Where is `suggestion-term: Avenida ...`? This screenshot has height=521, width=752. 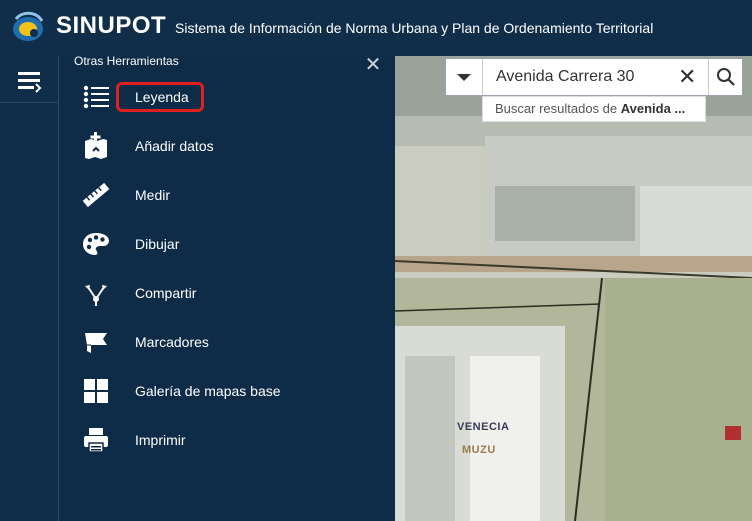 suggestion-term: Avenida ... is located at coordinates (653, 108).